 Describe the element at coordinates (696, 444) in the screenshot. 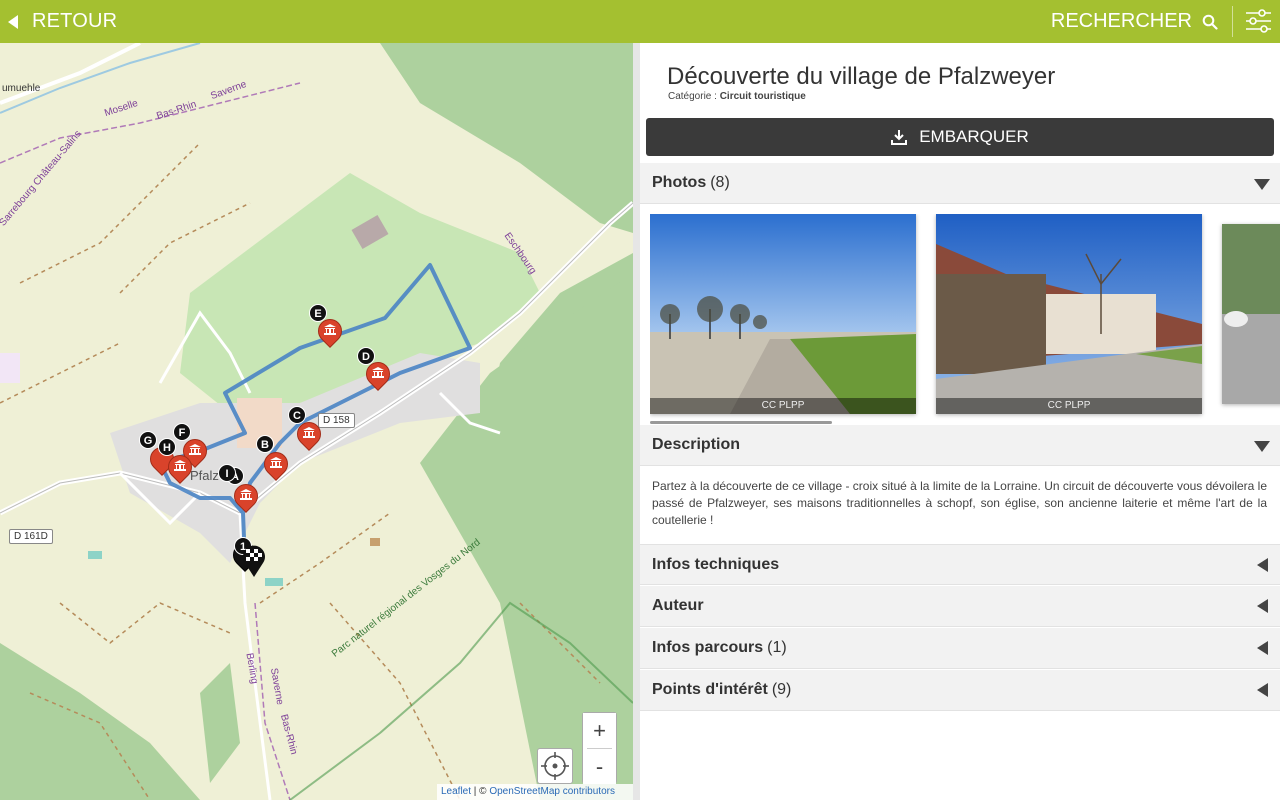

I see `description-label: Description` at that location.